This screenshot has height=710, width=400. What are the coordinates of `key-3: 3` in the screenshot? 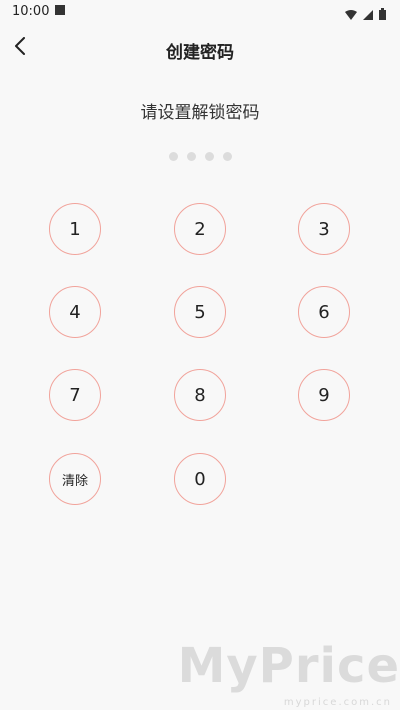 It's located at (324, 229).